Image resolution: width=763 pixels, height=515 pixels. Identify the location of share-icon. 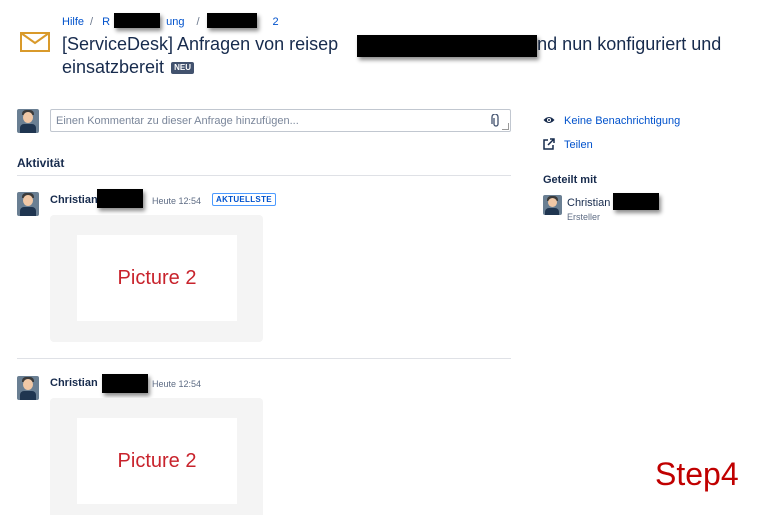
(549, 144).